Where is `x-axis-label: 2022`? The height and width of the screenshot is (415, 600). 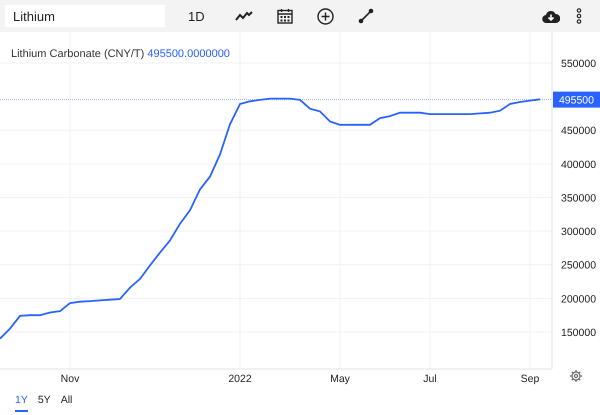
x-axis-label: 2022 is located at coordinates (240, 379).